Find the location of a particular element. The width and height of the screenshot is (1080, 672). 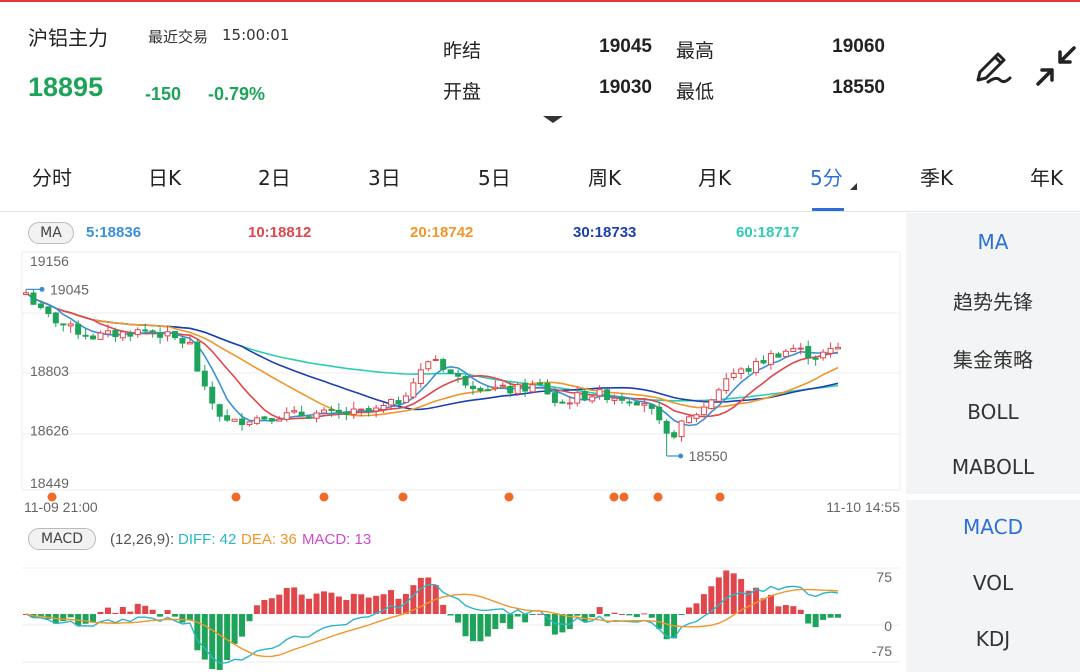

high-marker-dot is located at coordinates (42, 289).